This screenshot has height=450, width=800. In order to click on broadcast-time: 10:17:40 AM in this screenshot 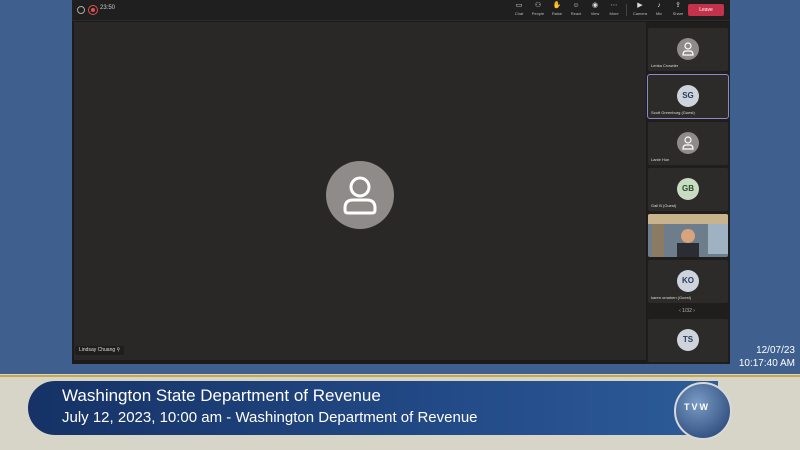, I will do `click(766, 363)`.